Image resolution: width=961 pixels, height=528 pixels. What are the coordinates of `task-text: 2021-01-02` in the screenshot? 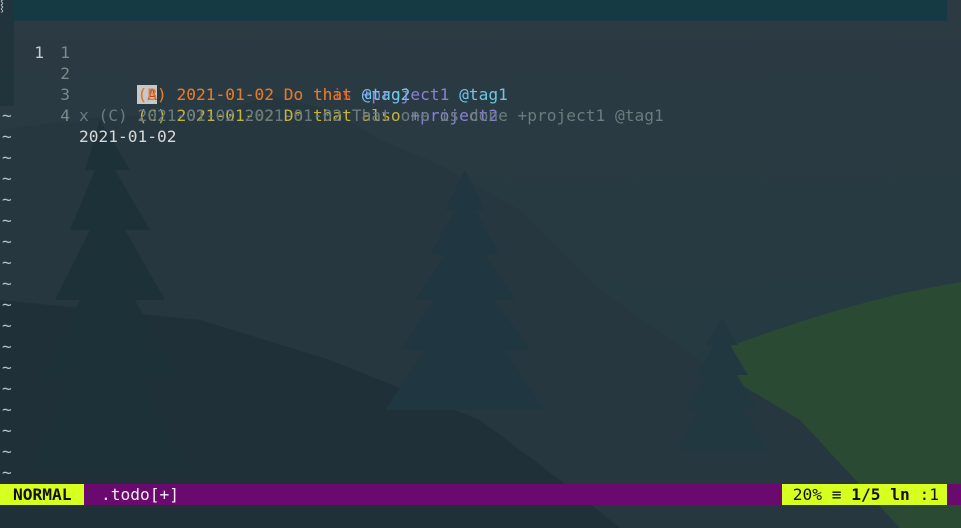 It's located at (128, 136).